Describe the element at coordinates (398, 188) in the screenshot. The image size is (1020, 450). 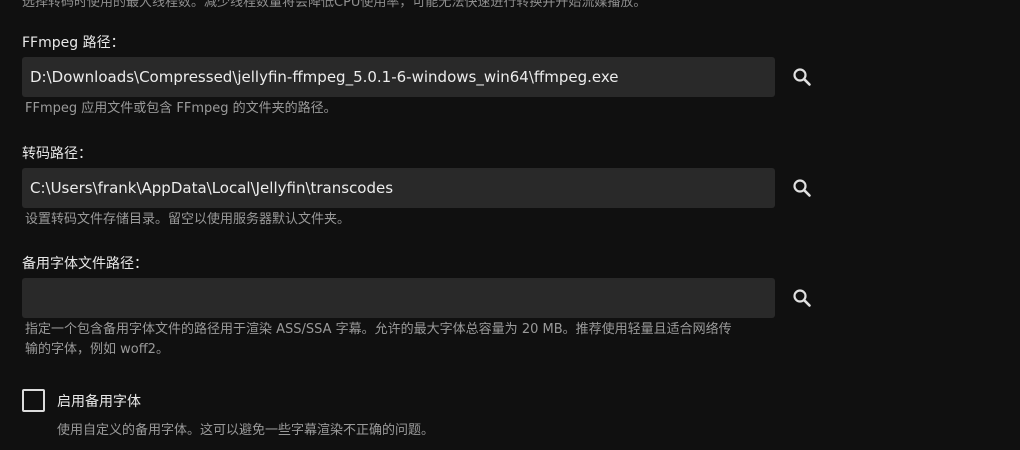
I see `transcode-path-input` at that location.